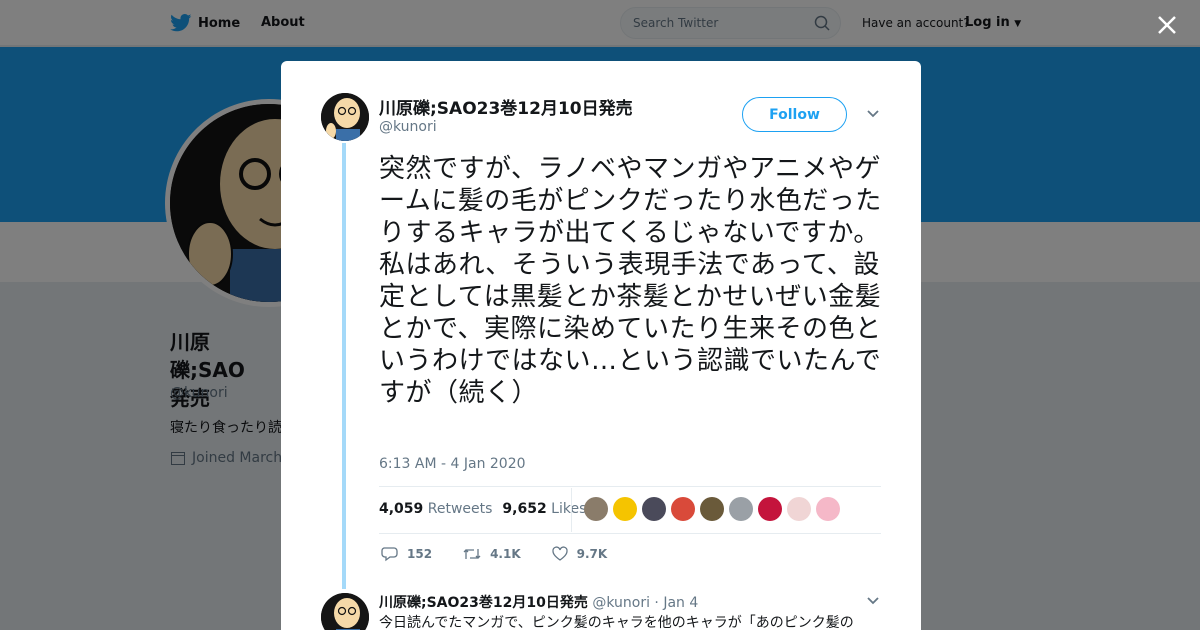 The height and width of the screenshot is (630, 1200). I want to click on reply-text: 今日読んでたマンガで、ピンク髪のキャラを他のキャラが「あのピンク髪の, so click(616, 622).